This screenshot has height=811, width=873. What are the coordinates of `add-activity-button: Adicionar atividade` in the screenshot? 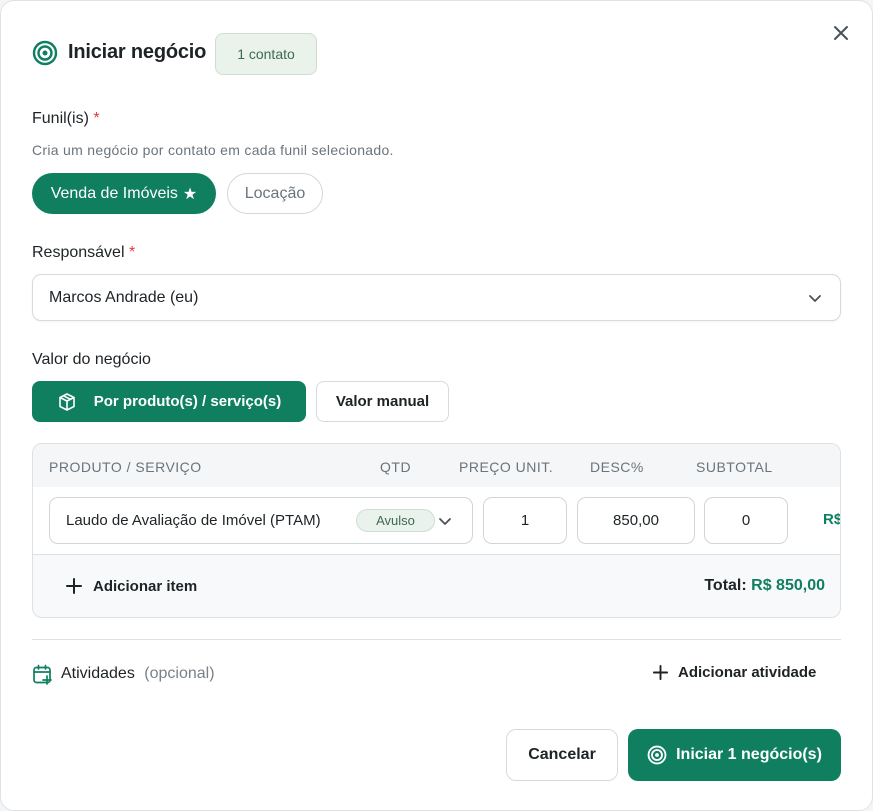 It's located at (734, 672).